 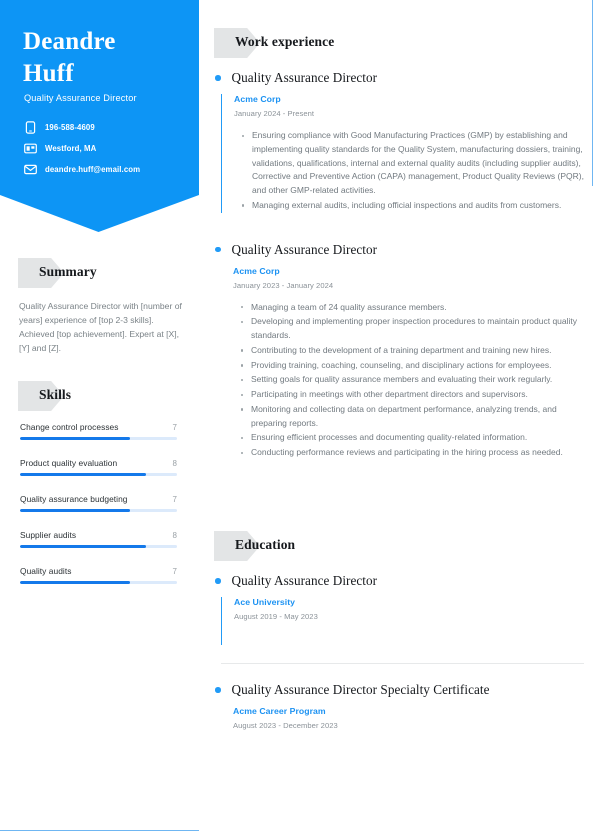 I want to click on education-heading-label: Education, so click(x=265, y=544).